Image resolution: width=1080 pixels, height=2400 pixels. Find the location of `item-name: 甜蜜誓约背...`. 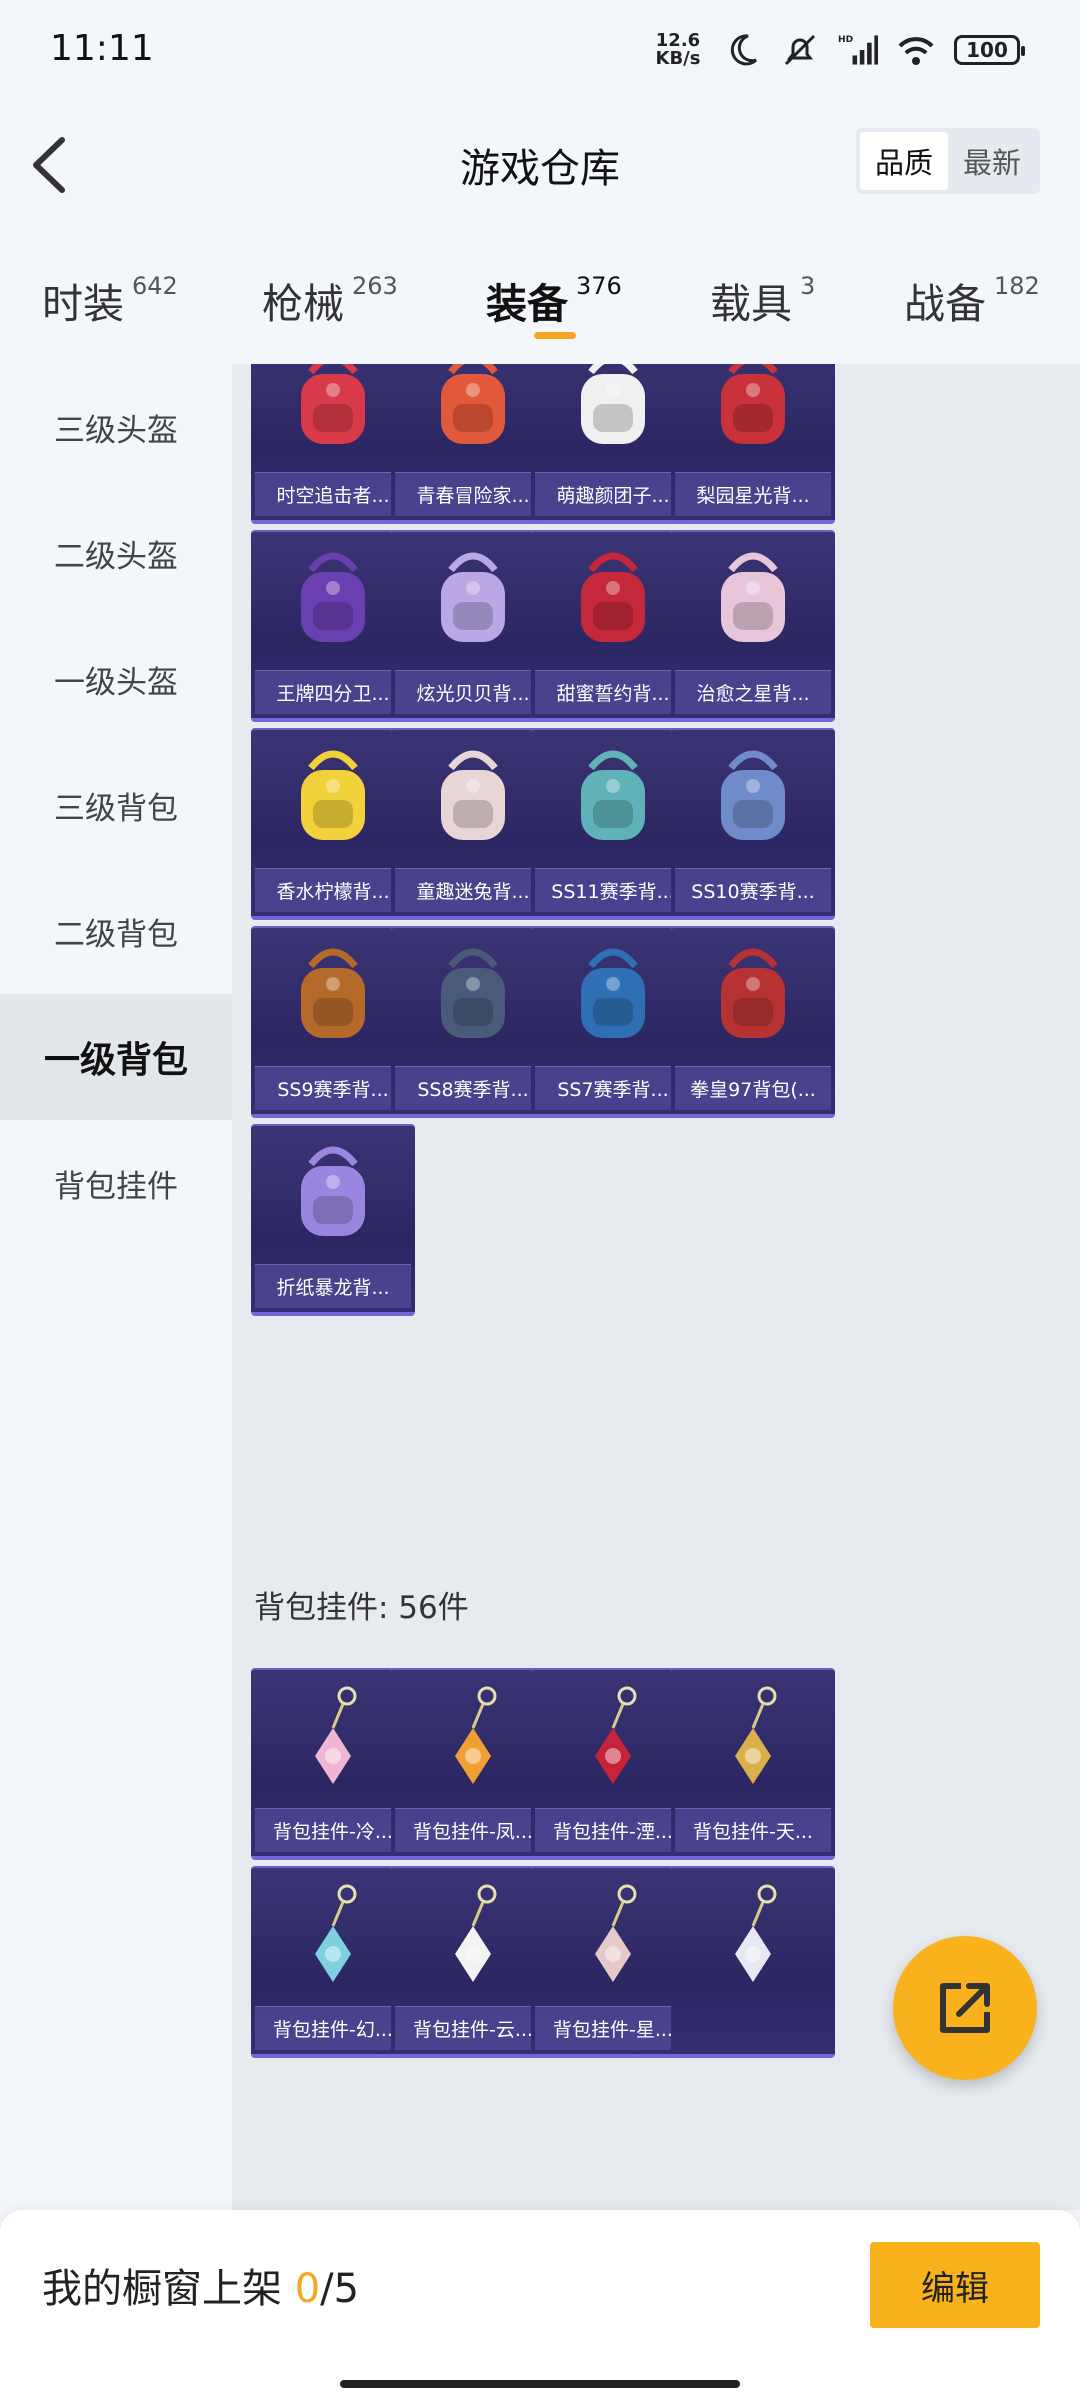

item-name: 甜蜜誓约背... is located at coordinates (613, 692).